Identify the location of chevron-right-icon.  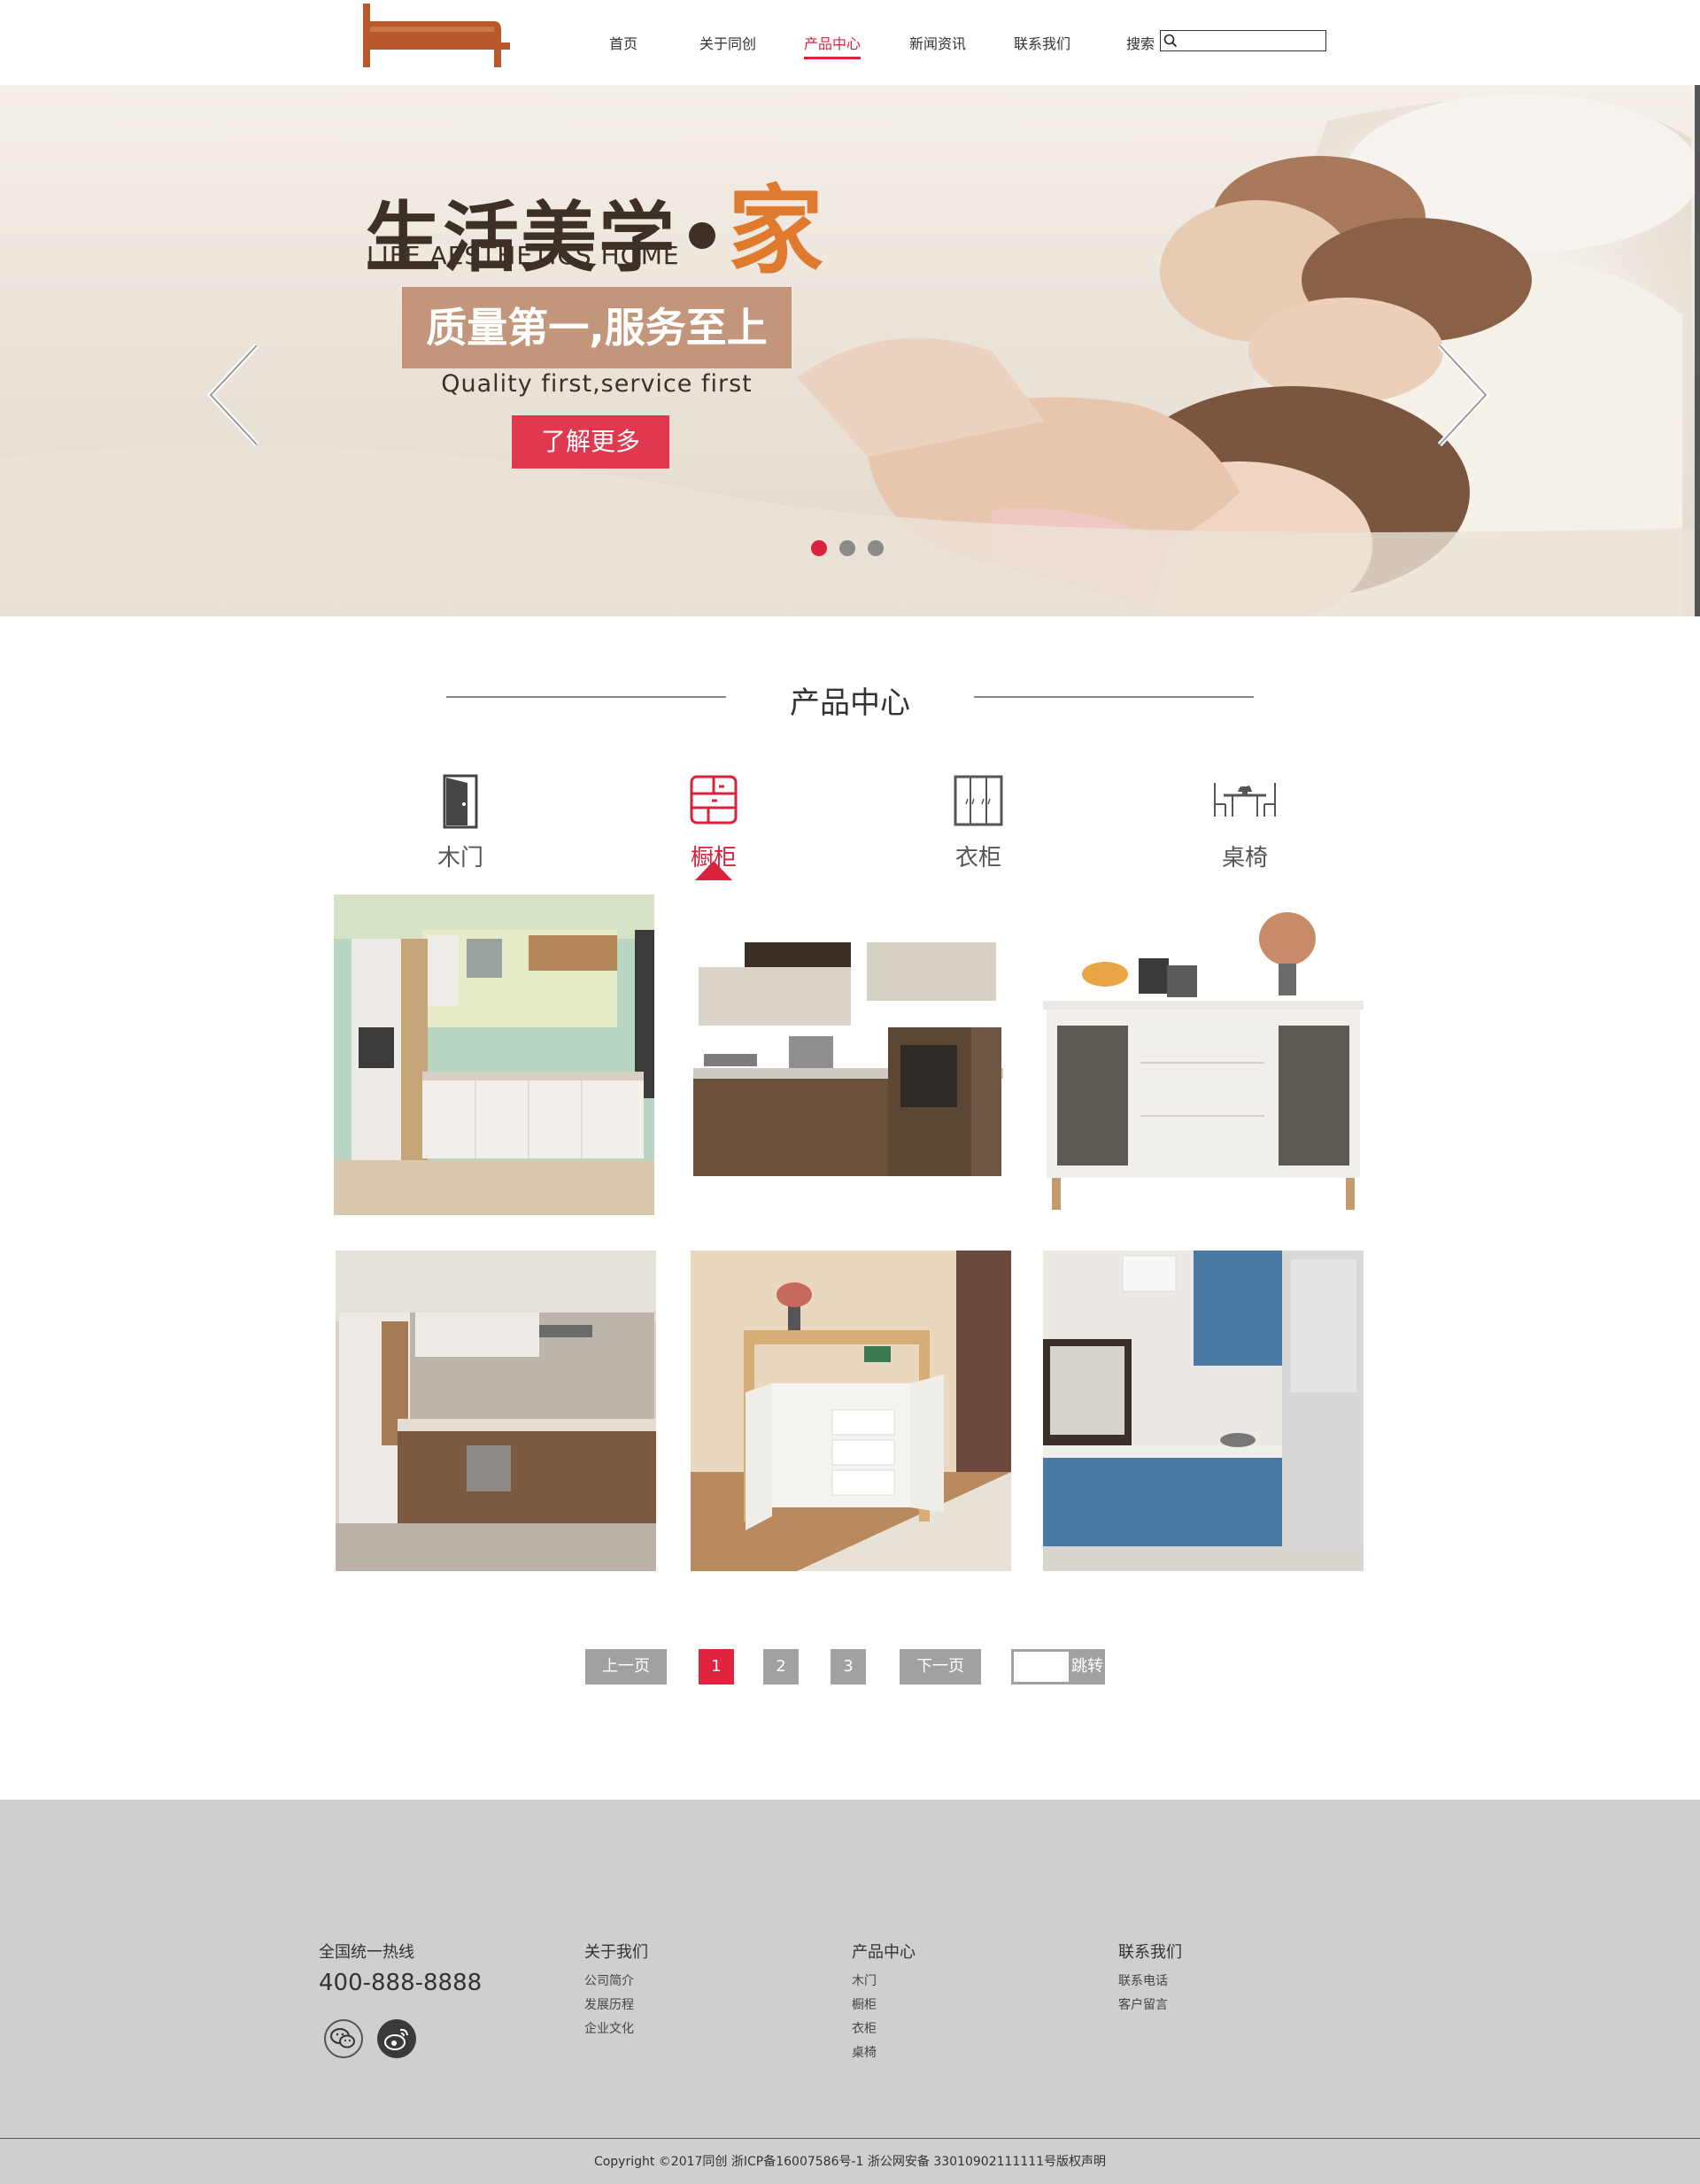
(1463, 395).